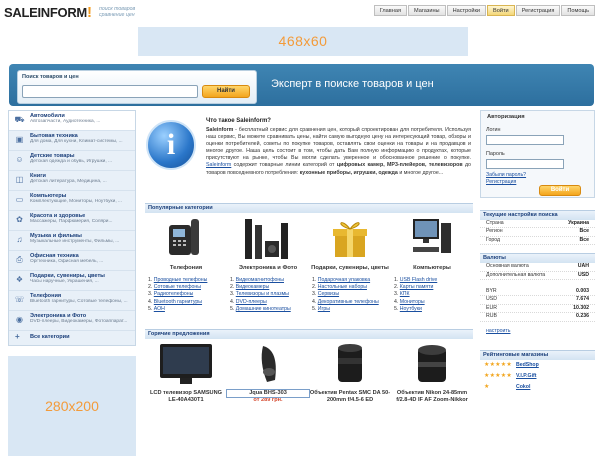 This screenshot has width=600, height=469. I want to click on currency-header: Валюты, so click(537, 258).